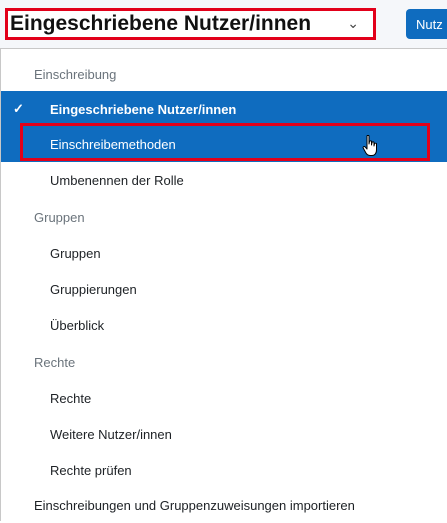  Describe the element at coordinates (224, 144) in the screenshot. I see `menu-item-enrolment-methods: Einschreibemethoden` at that location.